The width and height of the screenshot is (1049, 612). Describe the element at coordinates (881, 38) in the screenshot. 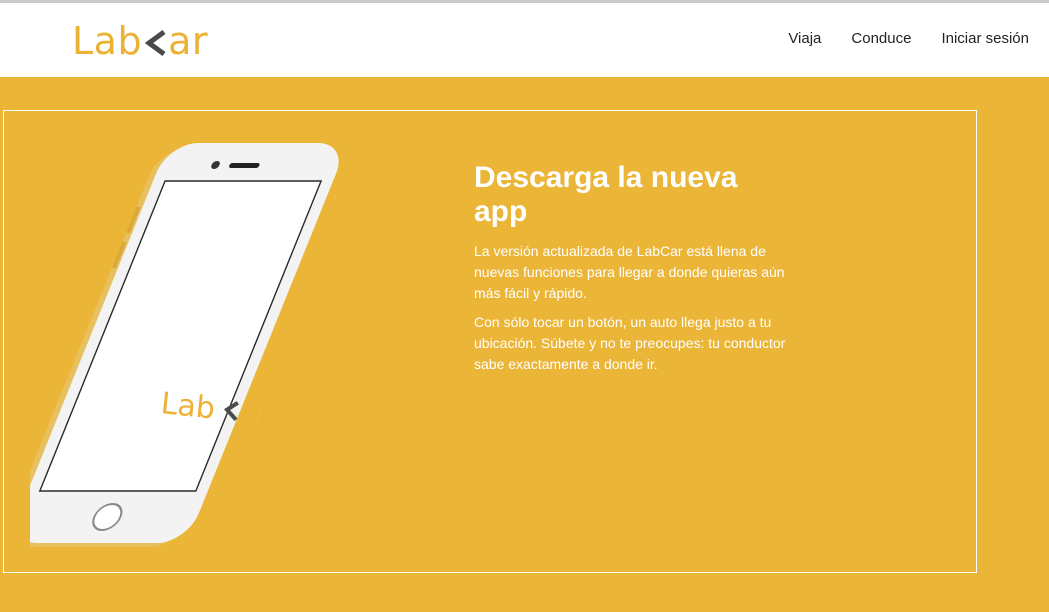

I see `nav-link-conduce: Conduce` at that location.